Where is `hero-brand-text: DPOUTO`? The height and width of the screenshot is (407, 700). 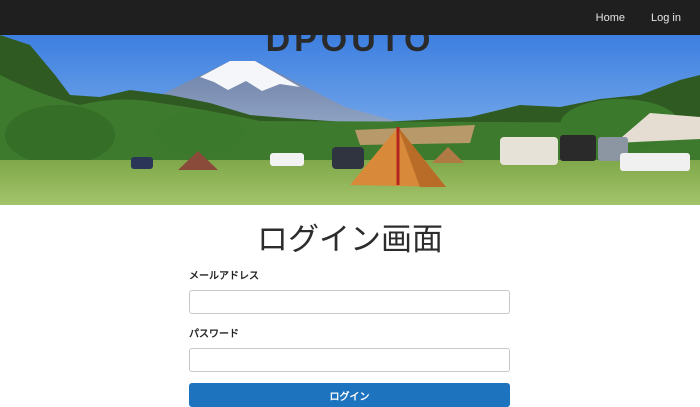 hero-brand-text: DPOUTO is located at coordinates (350, 47).